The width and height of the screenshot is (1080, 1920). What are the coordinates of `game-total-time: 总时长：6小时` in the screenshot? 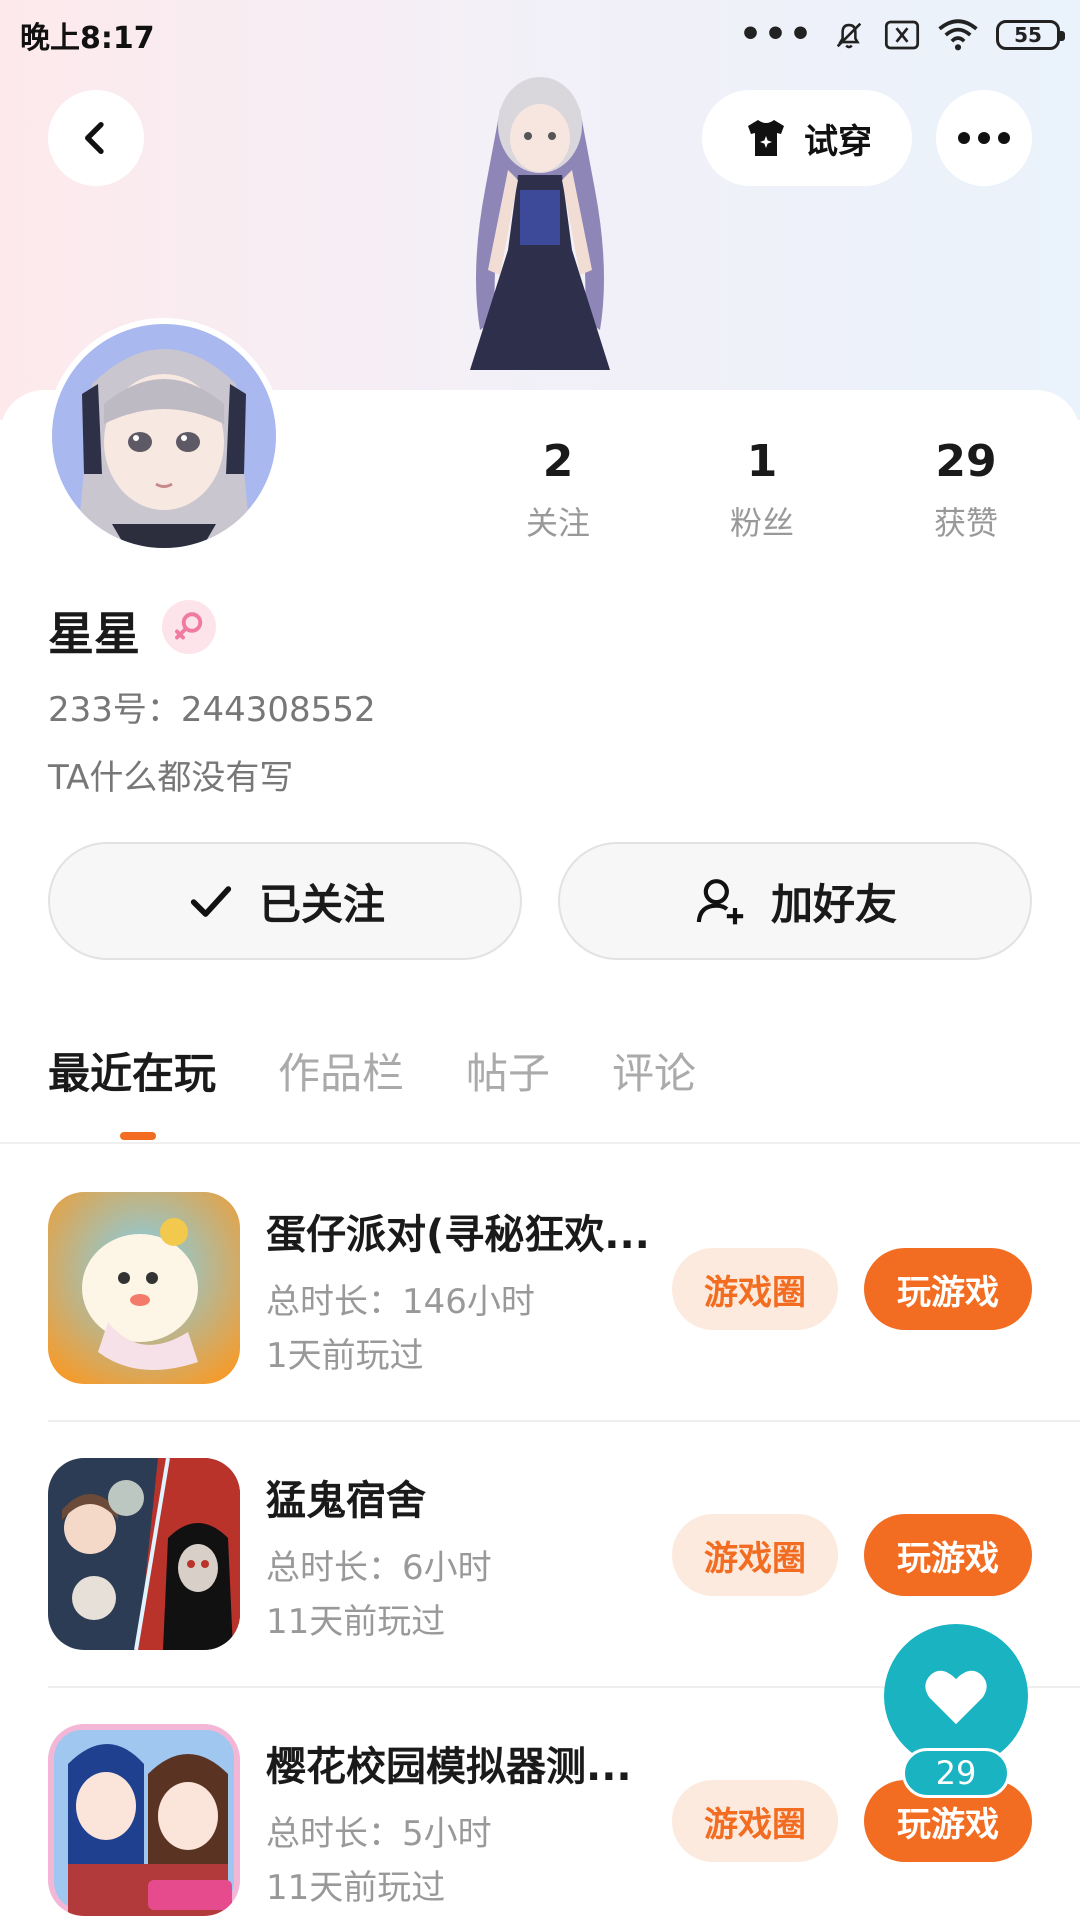 It's located at (379, 1568).